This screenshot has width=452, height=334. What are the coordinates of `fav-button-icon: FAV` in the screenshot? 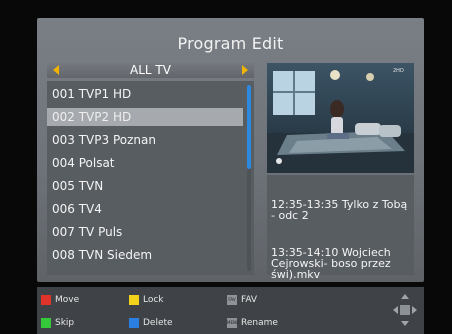 It's located at (232, 300).